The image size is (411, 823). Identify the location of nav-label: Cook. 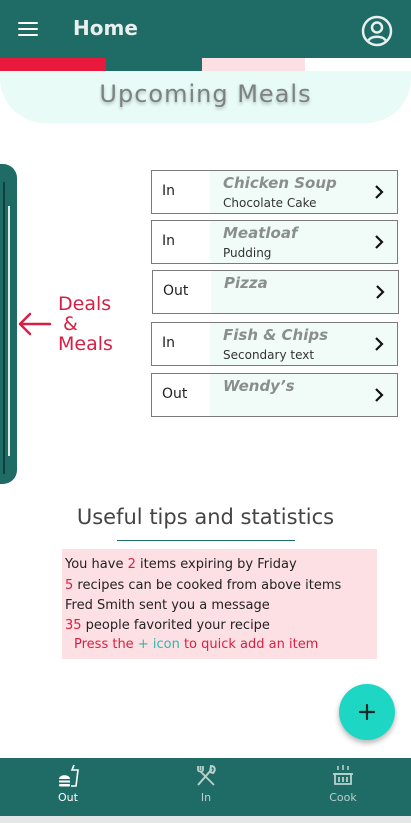
(343, 797).